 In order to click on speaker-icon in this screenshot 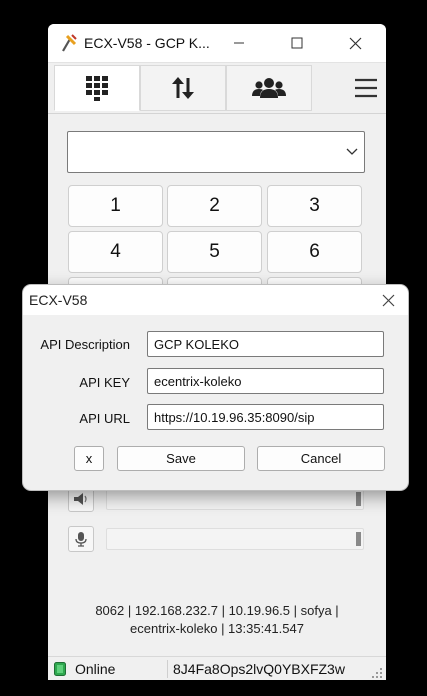, I will do `click(80, 499)`.